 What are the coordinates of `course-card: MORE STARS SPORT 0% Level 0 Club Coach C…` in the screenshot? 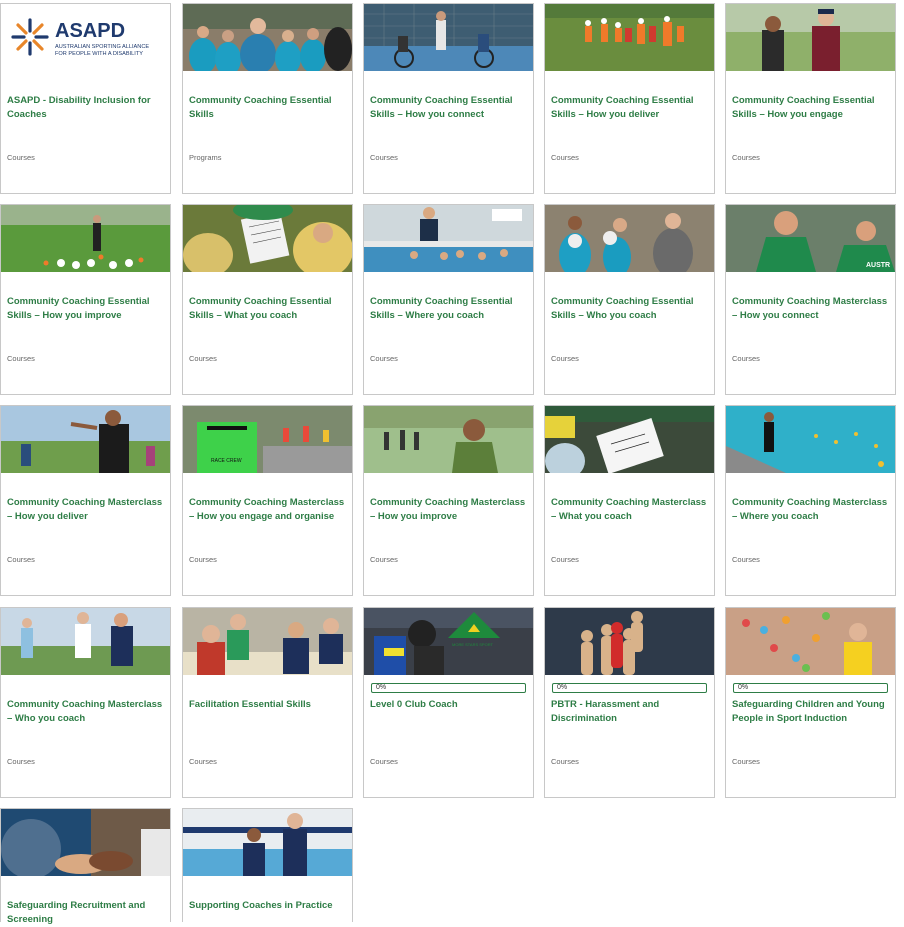 It's located at (448, 702).